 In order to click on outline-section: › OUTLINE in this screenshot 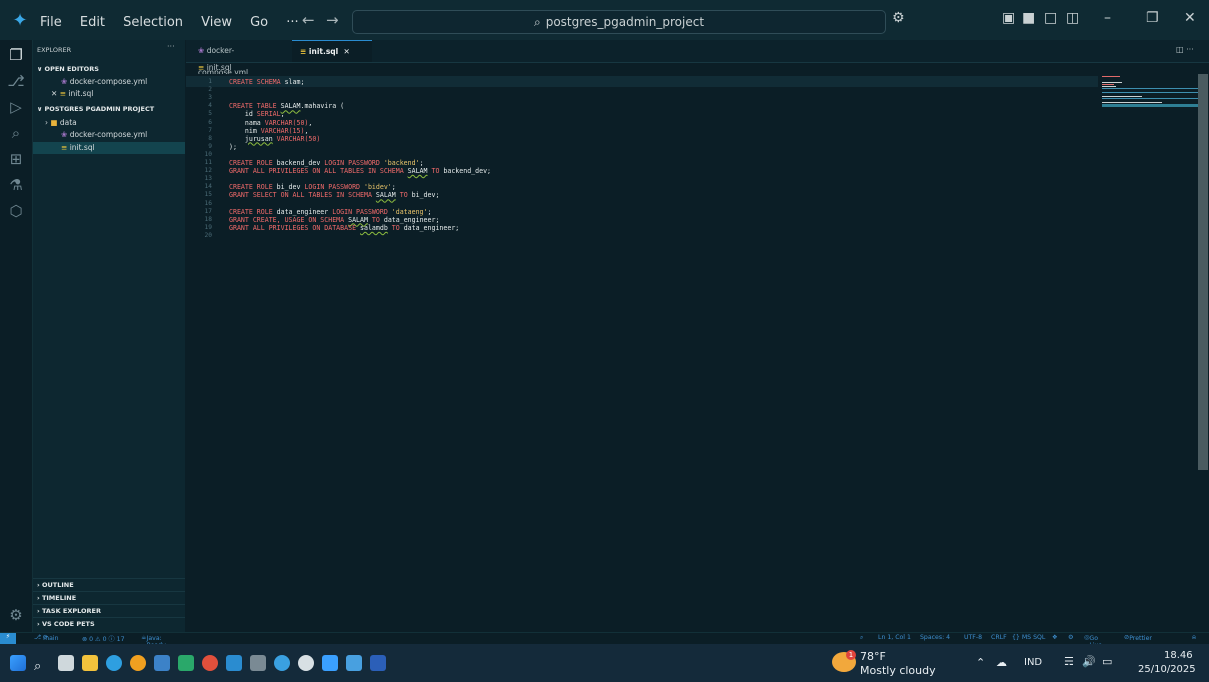, I will do `click(109, 584)`.